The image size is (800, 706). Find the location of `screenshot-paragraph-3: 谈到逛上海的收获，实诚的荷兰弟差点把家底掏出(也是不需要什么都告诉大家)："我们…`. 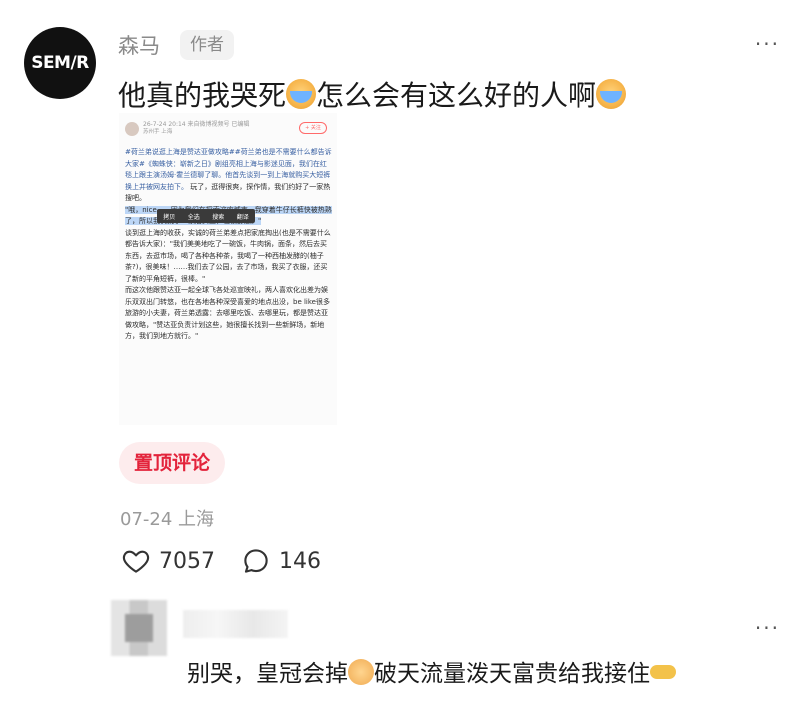

screenshot-paragraph-3: 谈到逛上海的收获，实诚的荷兰弟差点把家底掏出(也是不需要什么都告诉大家)："我们… is located at coordinates (228, 255).